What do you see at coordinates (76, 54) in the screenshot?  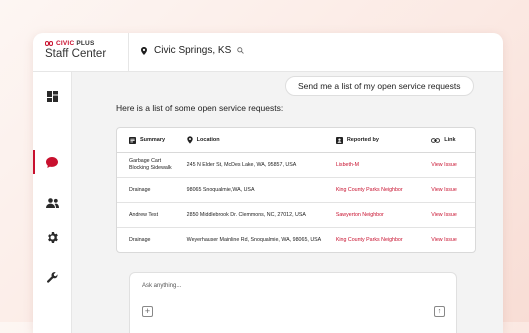 I see `brand-subtitle: Staff Center` at bounding box center [76, 54].